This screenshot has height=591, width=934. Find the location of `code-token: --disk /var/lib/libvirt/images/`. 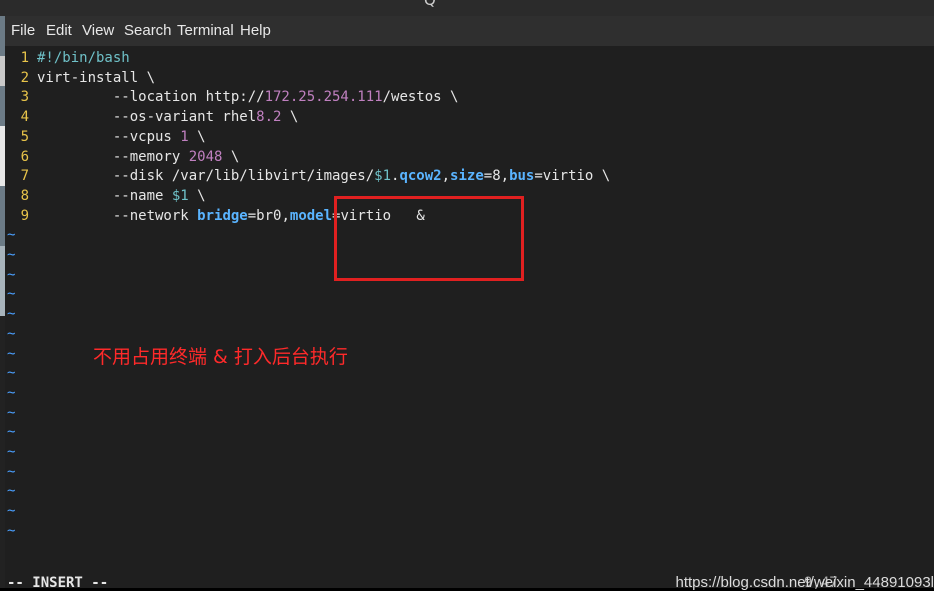

code-token: --disk /var/lib/libvirt/images/ is located at coordinates (206, 176).